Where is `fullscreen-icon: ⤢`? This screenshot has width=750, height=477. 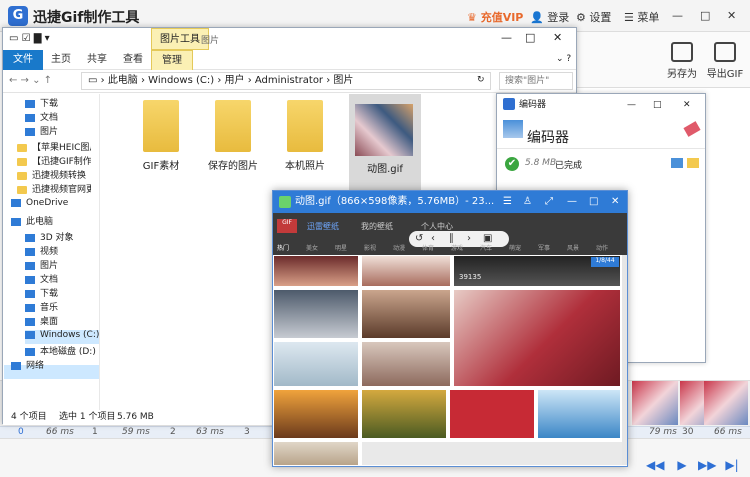
fullscreen-icon: ⤢ is located at coordinates (549, 202).